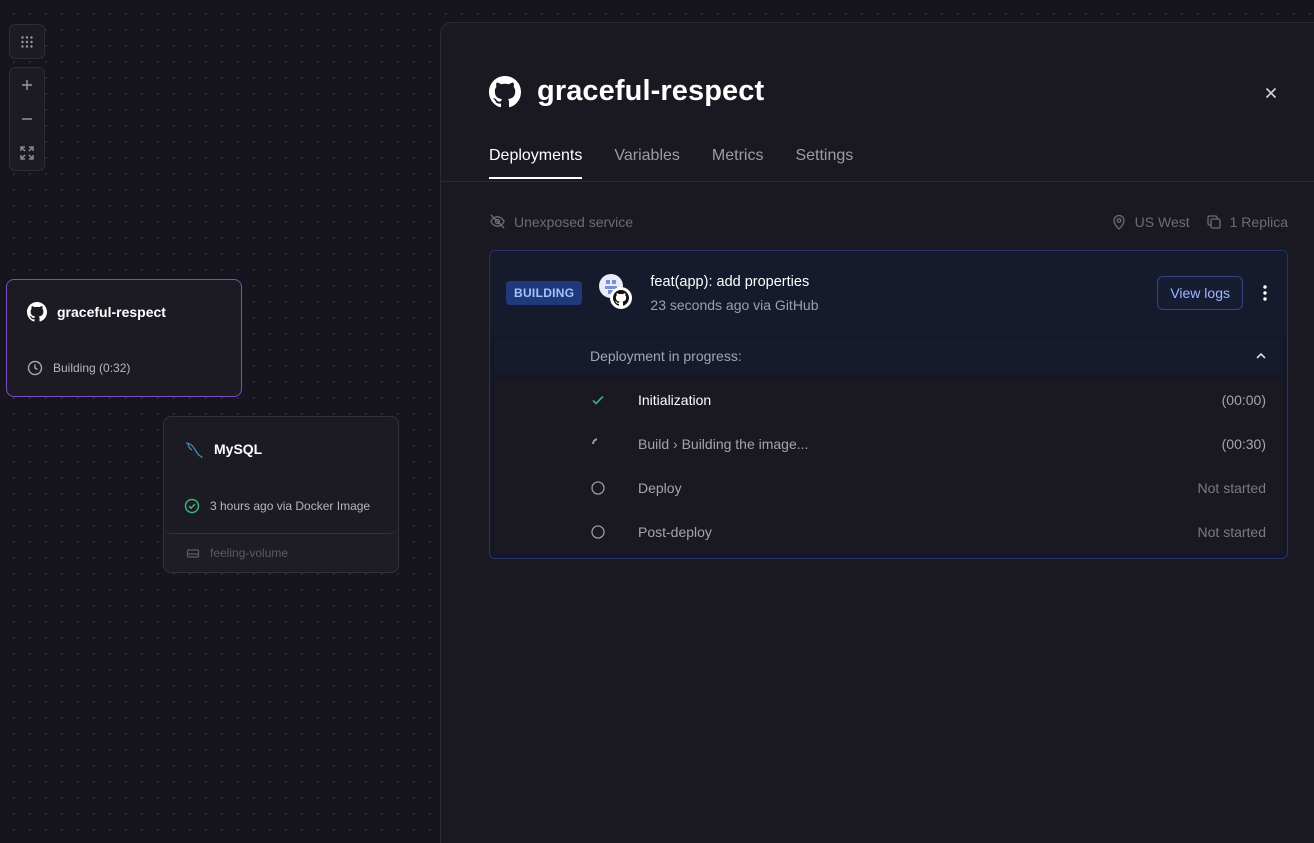 This screenshot has width=1314, height=843. I want to click on canvas-menu-box, so click(27, 41).